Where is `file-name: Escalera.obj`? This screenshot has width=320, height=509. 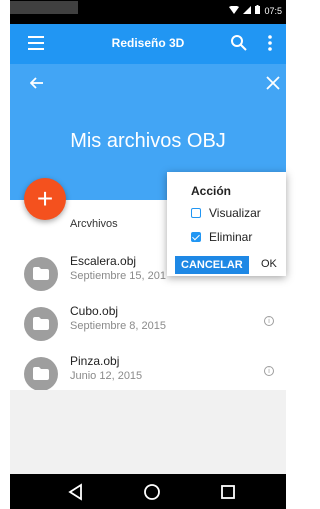
file-name: Escalera.obj is located at coordinates (103, 261).